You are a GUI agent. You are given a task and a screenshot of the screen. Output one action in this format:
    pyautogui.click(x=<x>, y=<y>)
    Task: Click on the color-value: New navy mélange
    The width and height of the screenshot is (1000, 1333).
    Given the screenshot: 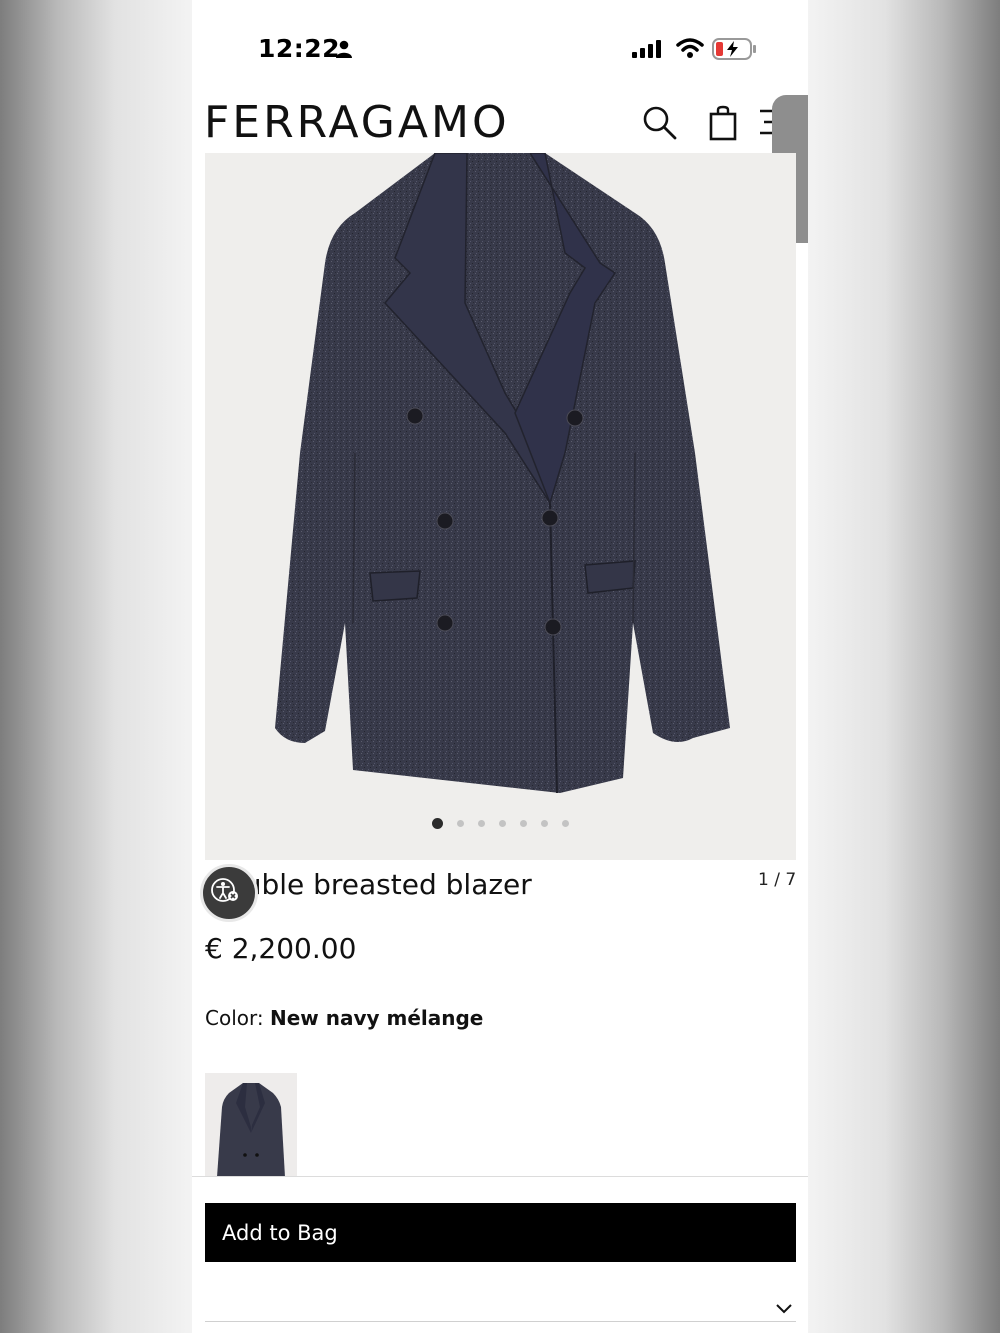 What is the action you would take?
    pyautogui.click(x=376, y=1018)
    